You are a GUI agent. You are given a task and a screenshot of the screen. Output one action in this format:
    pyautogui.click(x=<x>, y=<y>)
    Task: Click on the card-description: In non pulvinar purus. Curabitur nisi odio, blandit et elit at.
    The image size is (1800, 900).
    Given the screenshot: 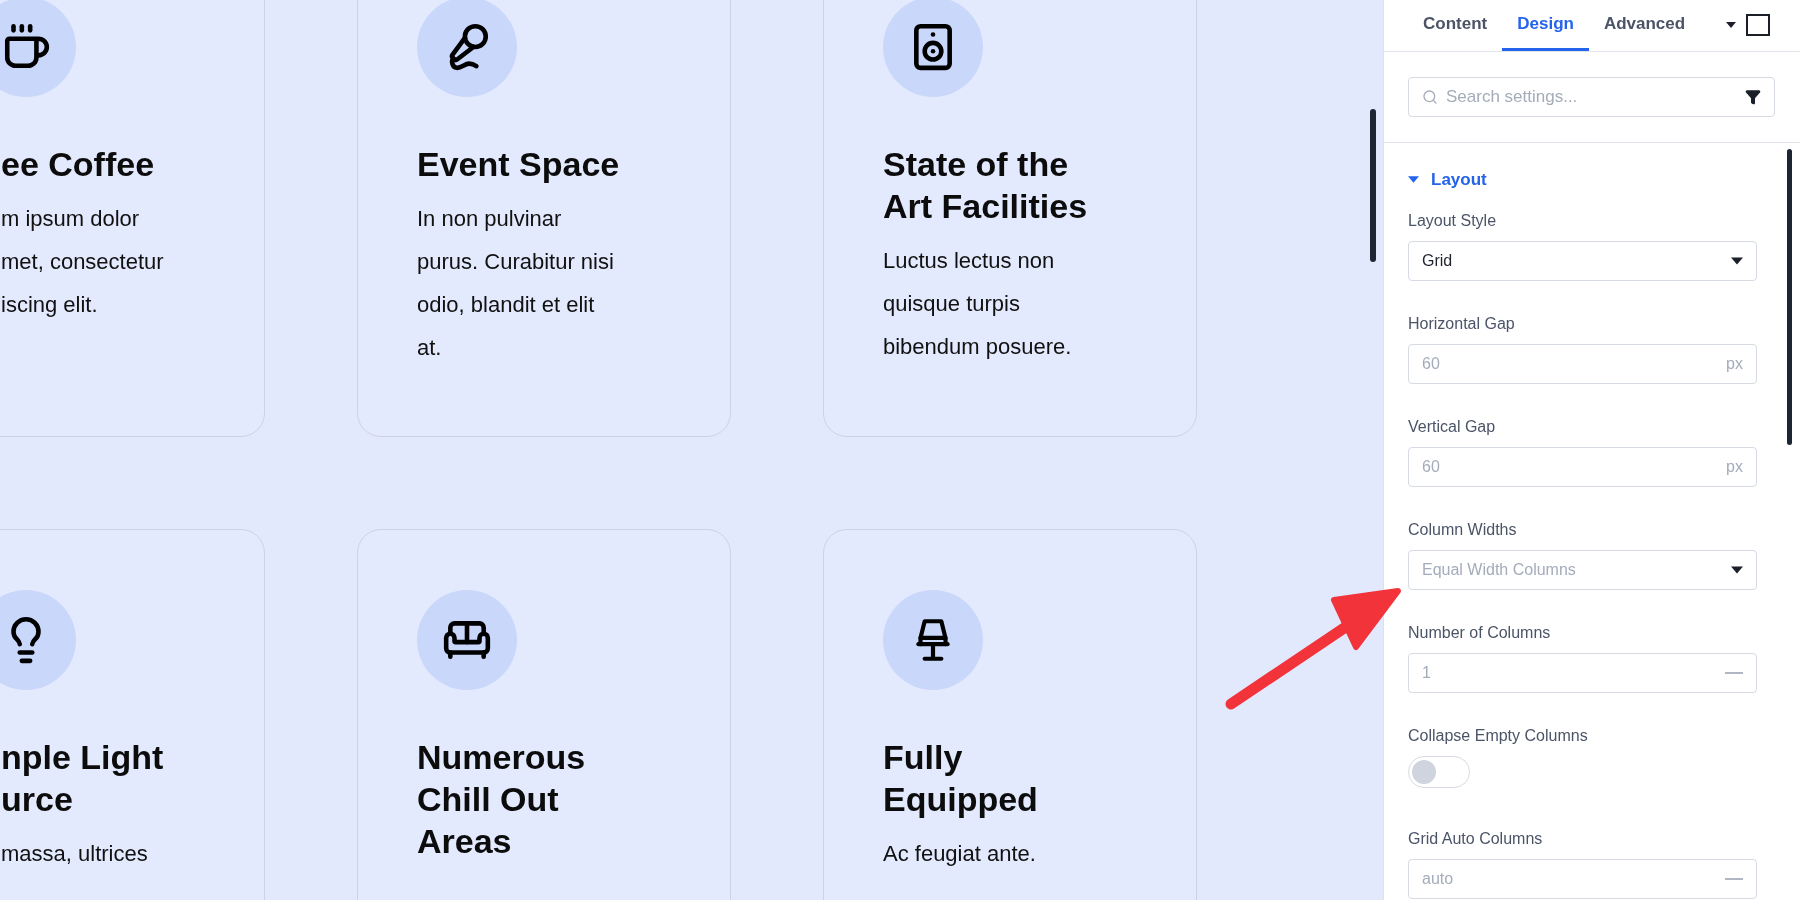 What is the action you would take?
    pyautogui.click(x=516, y=283)
    